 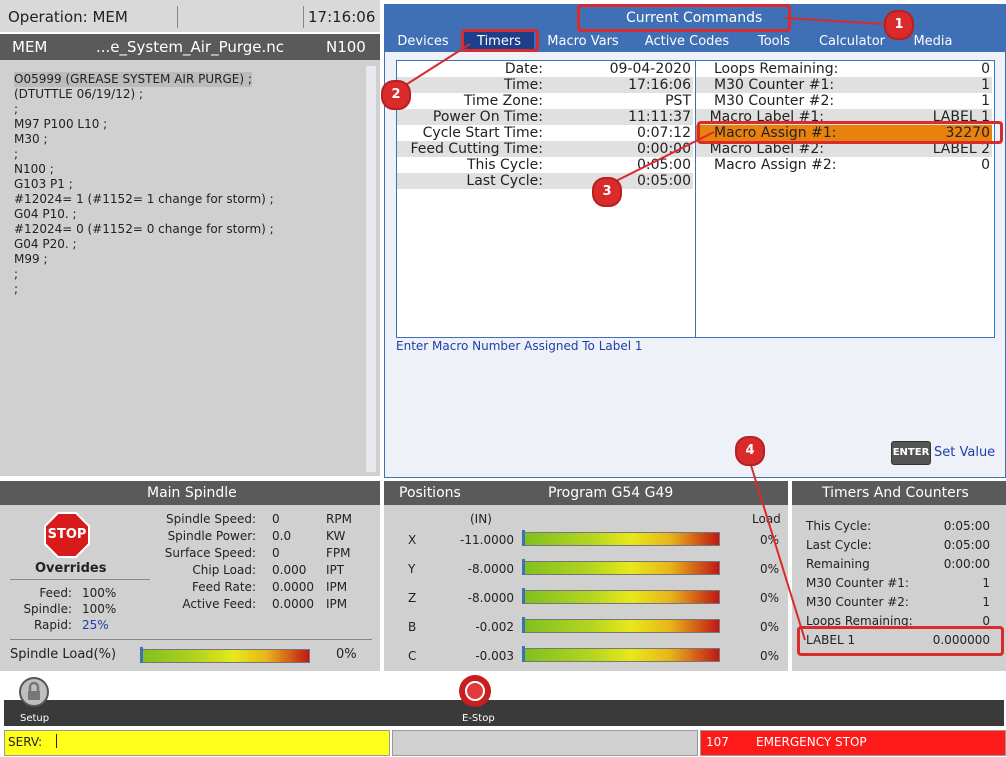 What do you see at coordinates (423, 41) in the screenshot?
I see `tab-devices: Devices` at bounding box center [423, 41].